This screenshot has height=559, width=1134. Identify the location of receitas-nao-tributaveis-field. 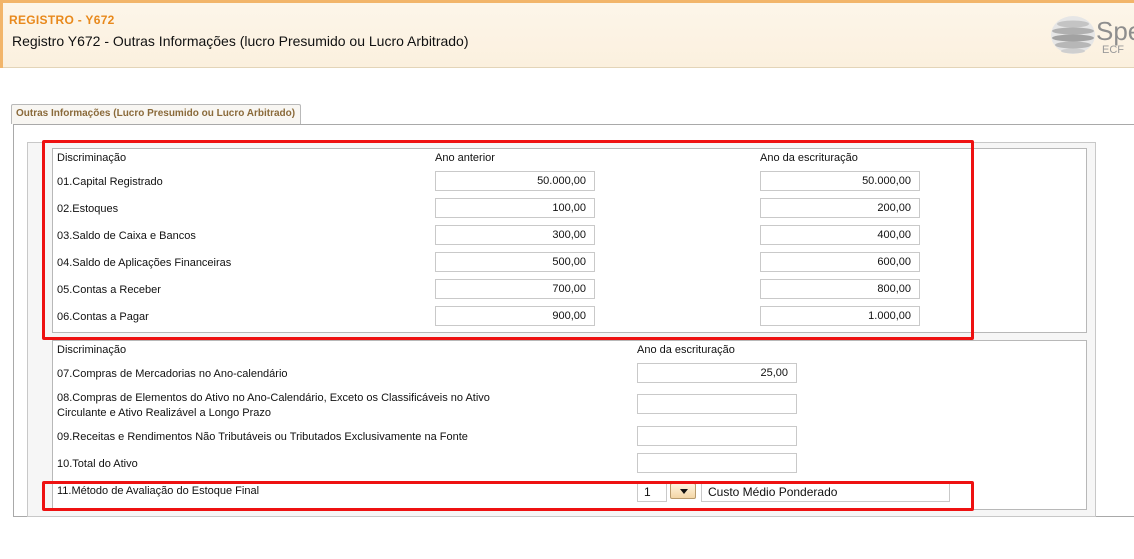
(717, 436).